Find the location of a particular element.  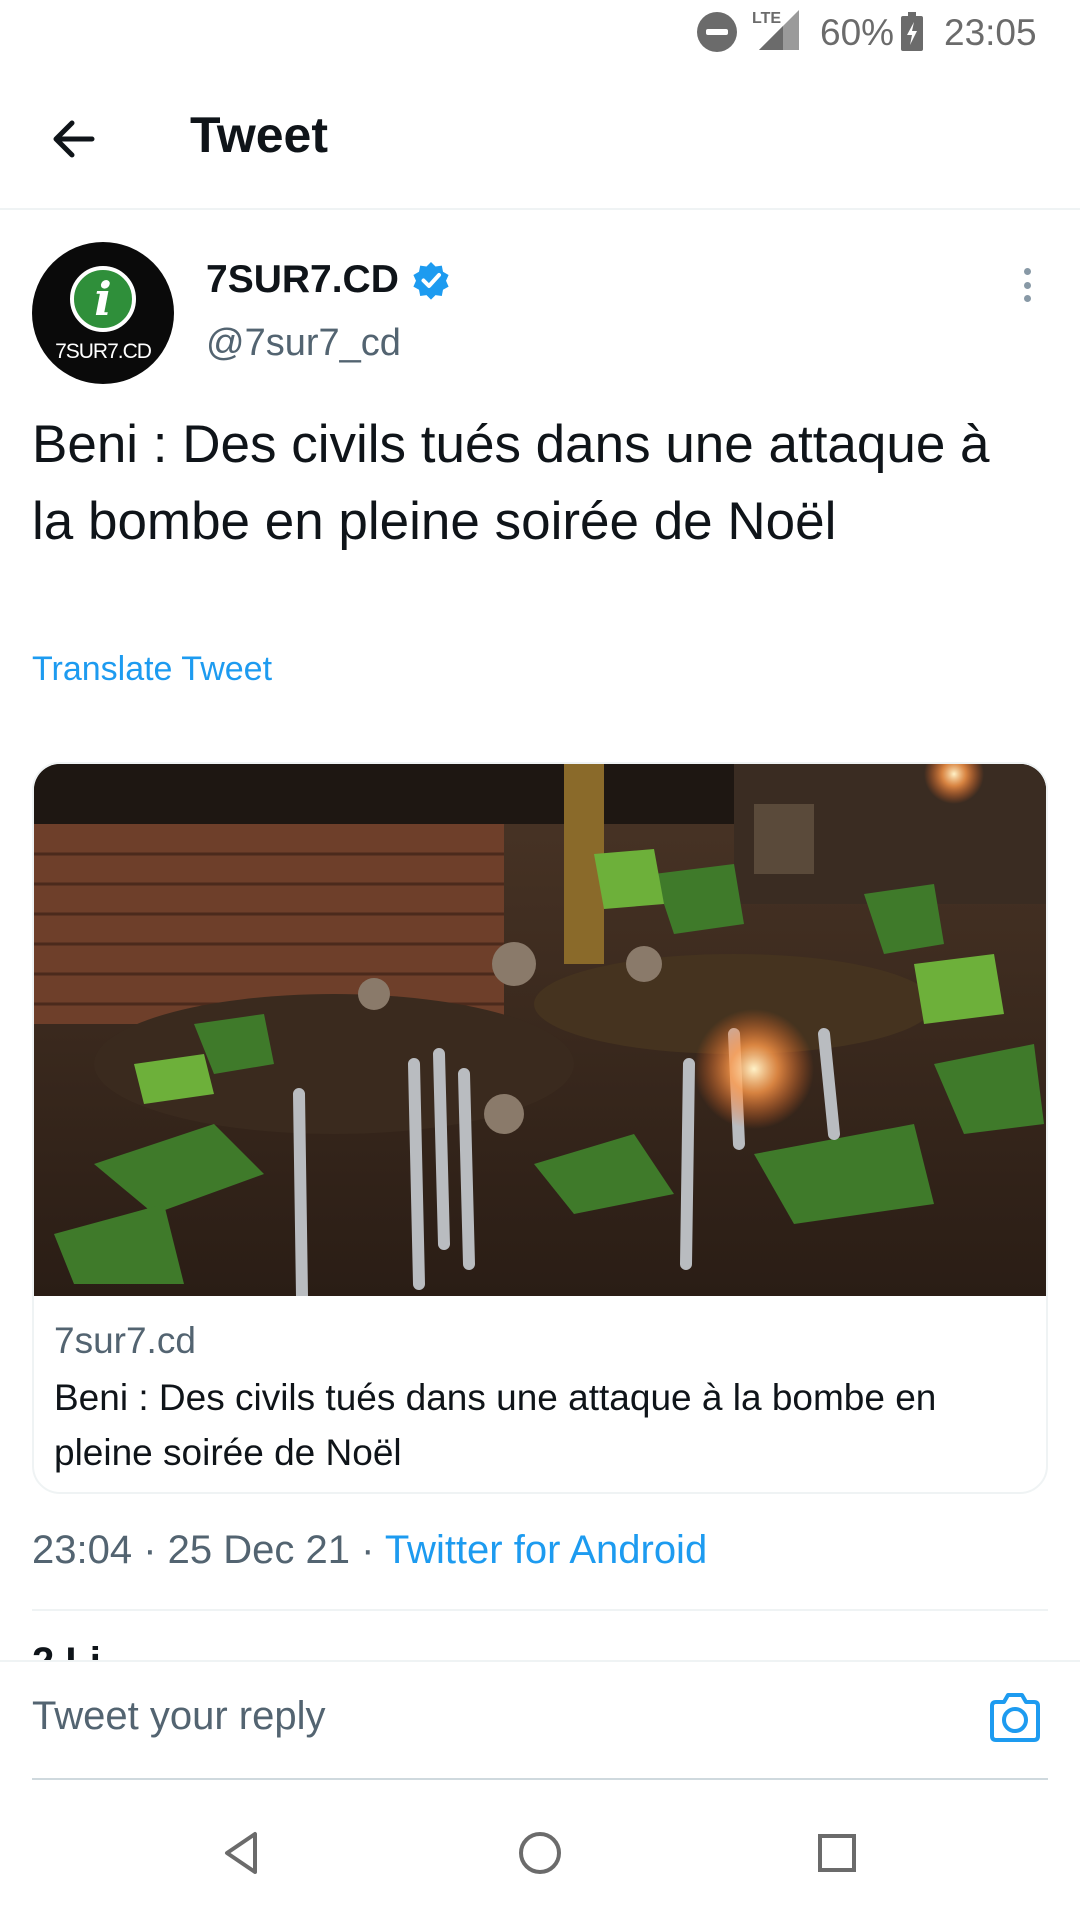

system-nav-bar is located at coordinates (540, 1850).